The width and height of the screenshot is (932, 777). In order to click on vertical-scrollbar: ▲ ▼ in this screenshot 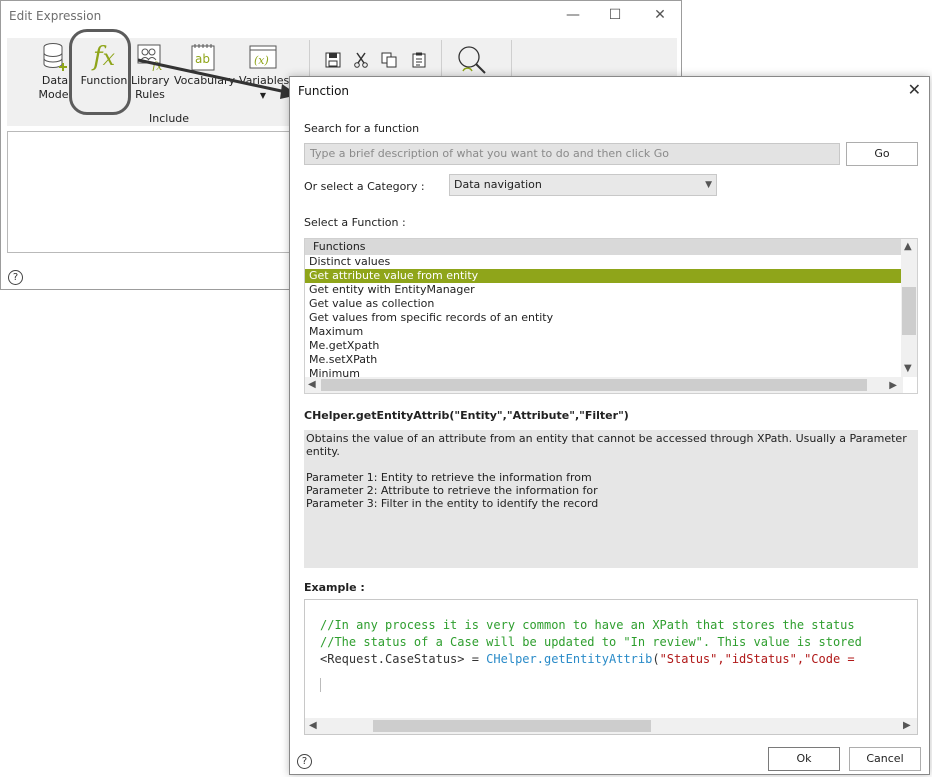, I will do `click(909, 308)`.